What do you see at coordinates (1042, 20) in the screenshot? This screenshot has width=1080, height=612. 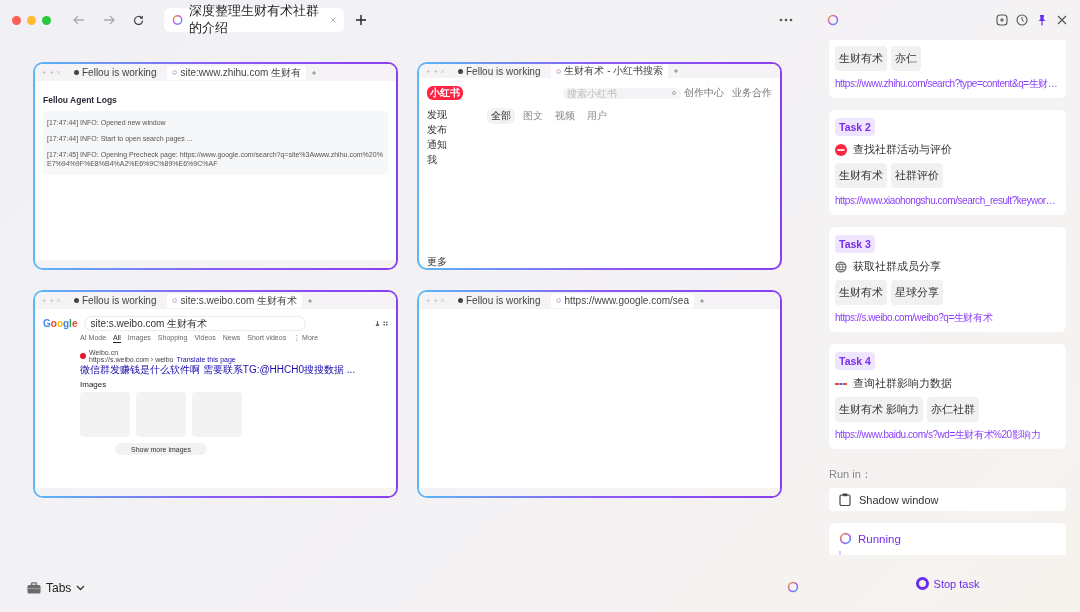 I see `pin-icon` at bounding box center [1042, 20].